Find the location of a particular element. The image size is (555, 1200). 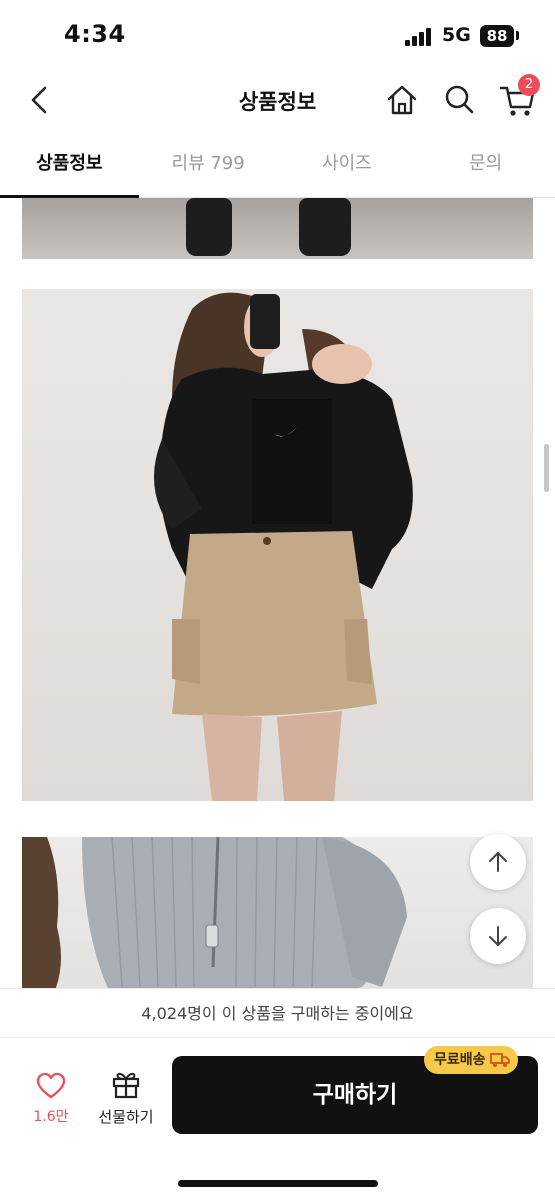

back-button is located at coordinates (40, 100).